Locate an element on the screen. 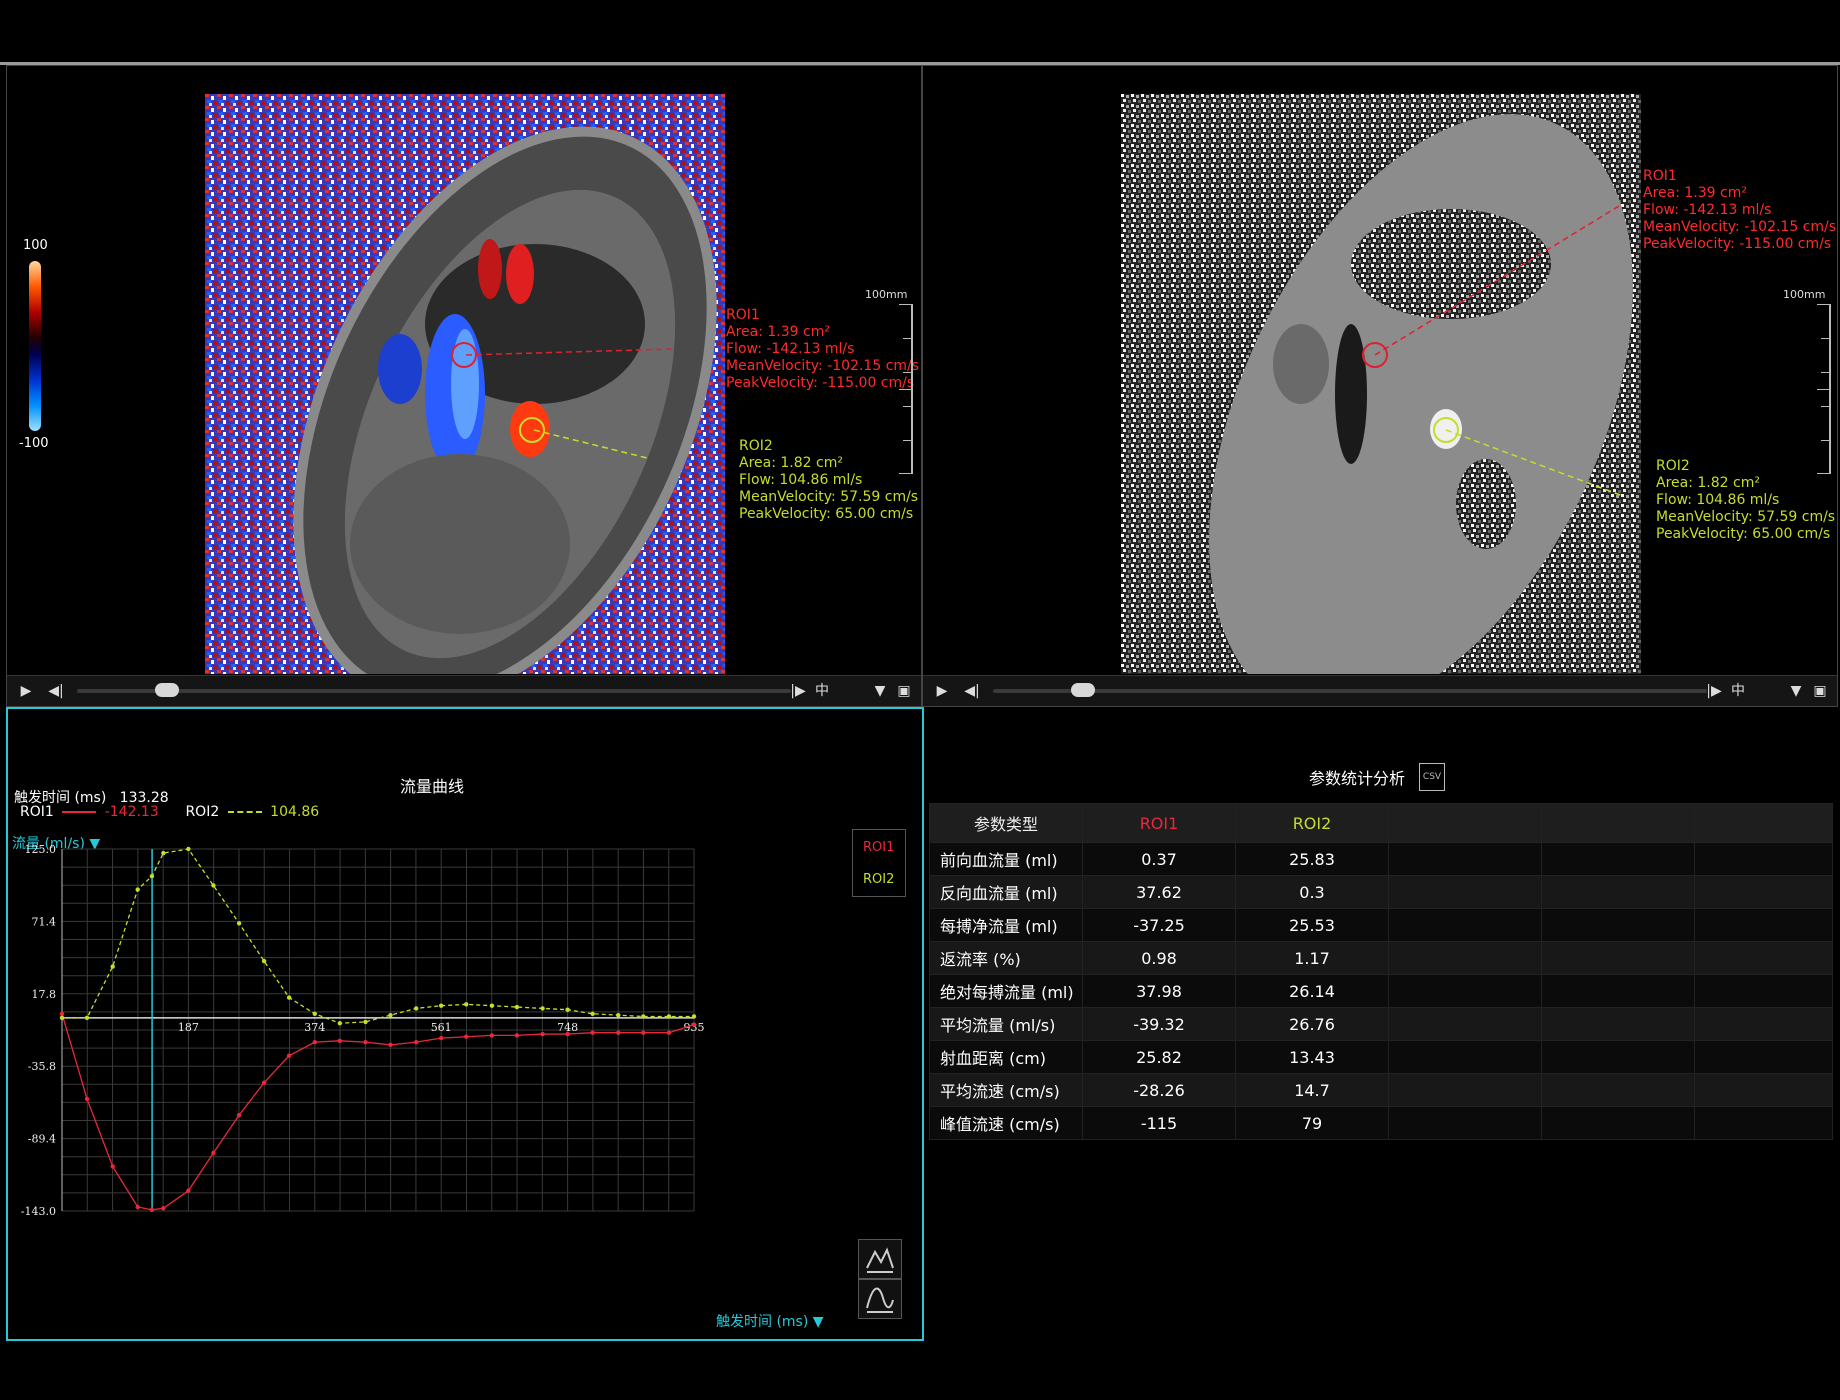 This screenshot has width=1840, height=1400. table-row: 平均流量 (ml/s) -39.32 26.76 is located at coordinates (1381, 1024).